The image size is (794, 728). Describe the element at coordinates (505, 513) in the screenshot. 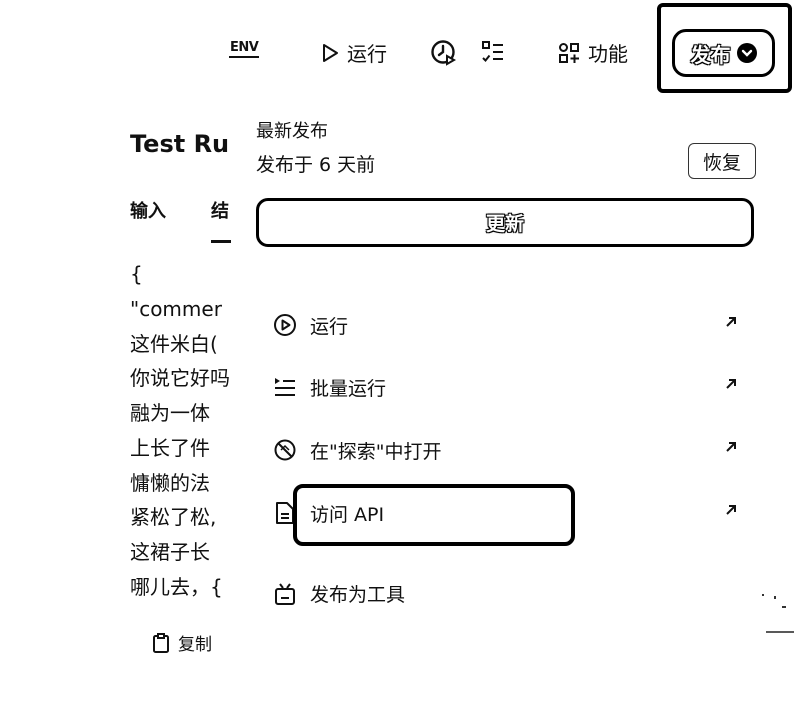

I see `menu-item-access-api: 访问 API` at that location.